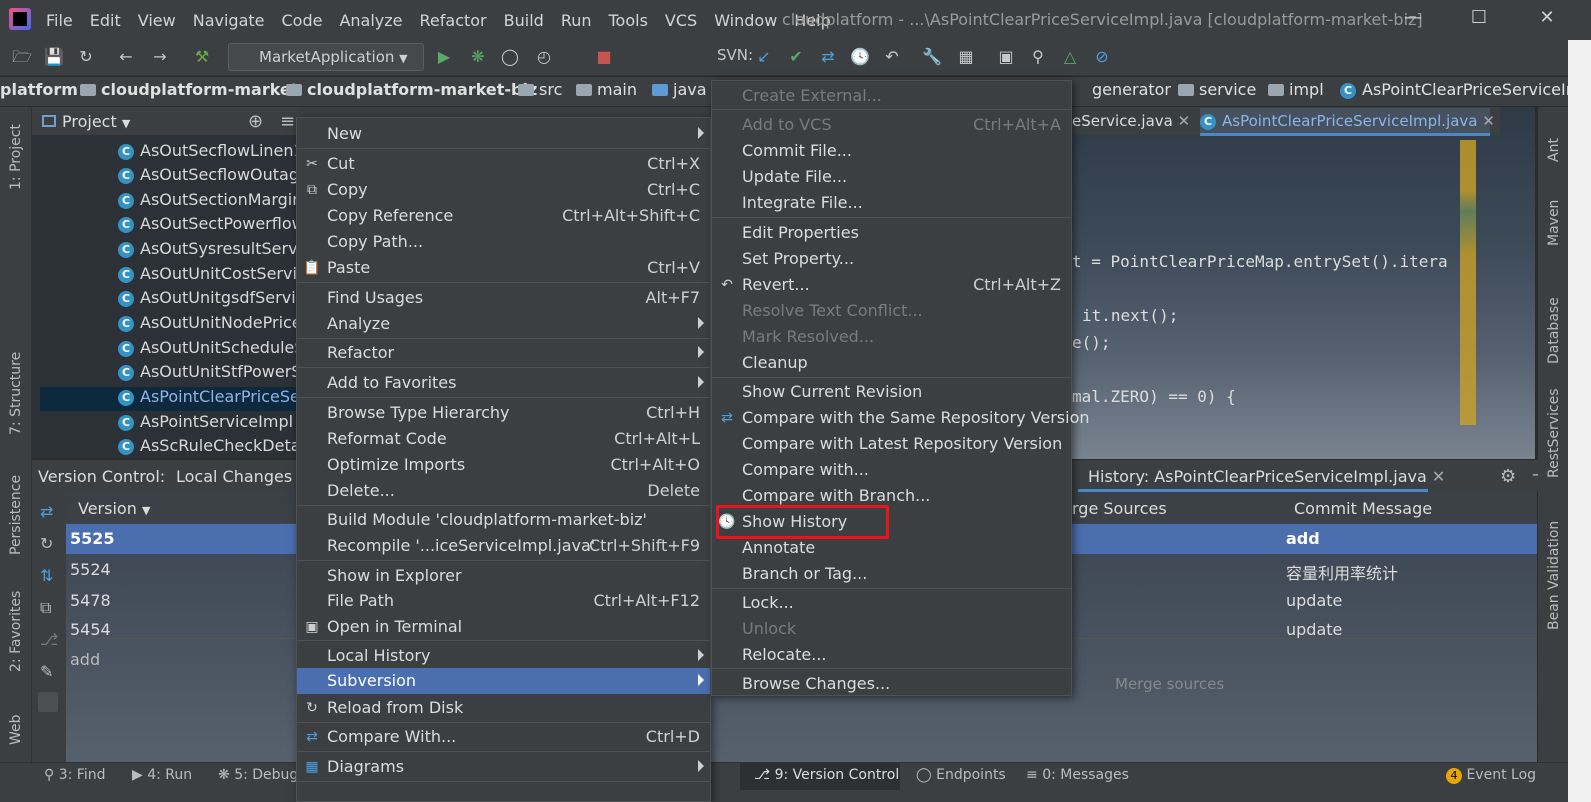  What do you see at coordinates (503, 353) in the screenshot?
I see `menu-item-refactor: Refactor` at bounding box center [503, 353].